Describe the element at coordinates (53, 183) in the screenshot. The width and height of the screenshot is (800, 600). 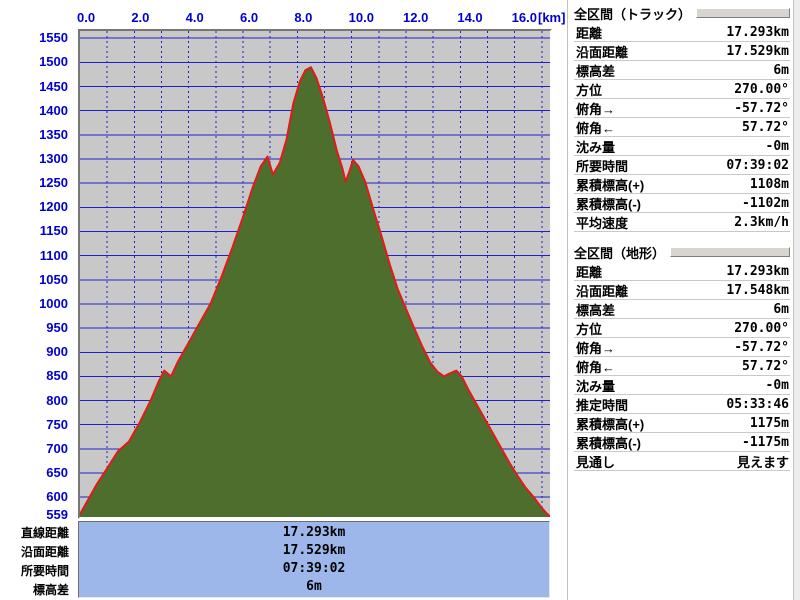
I see `y-axis-tick-label: 1250` at that location.